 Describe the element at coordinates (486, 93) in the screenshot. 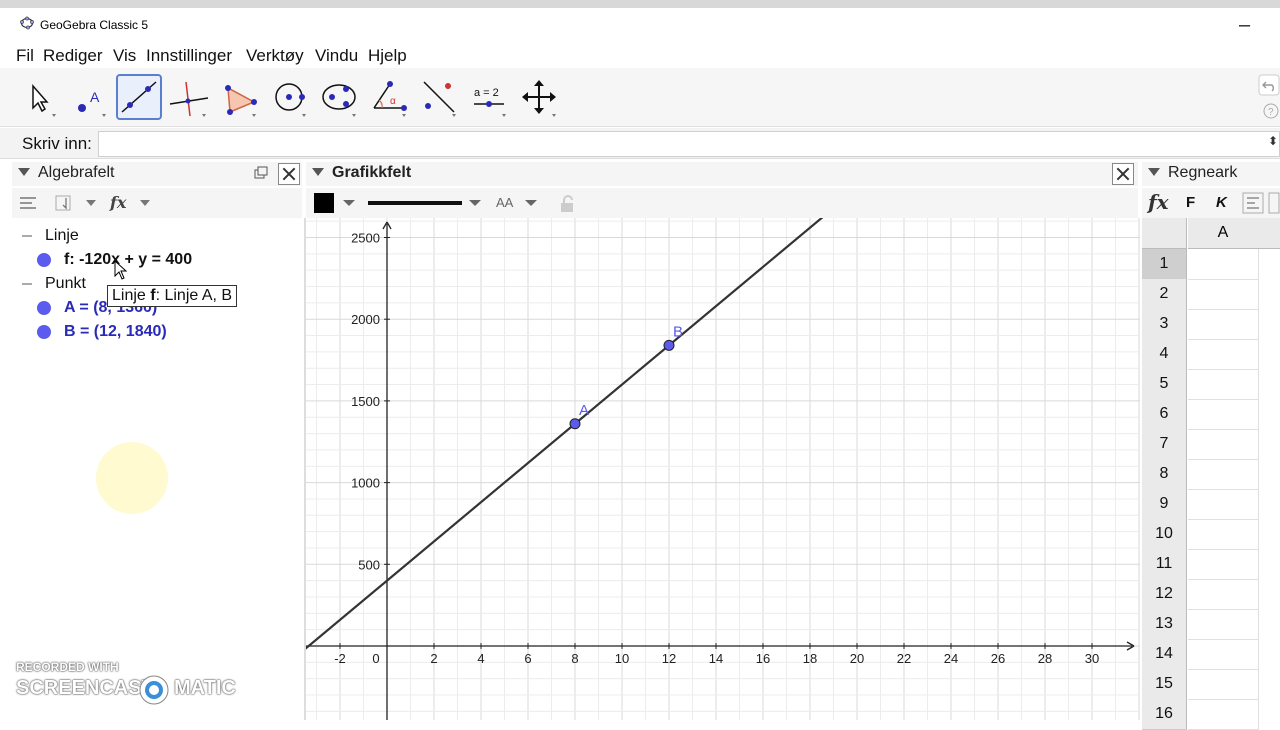

I see `slider-tool-label: a = 2` at that location.